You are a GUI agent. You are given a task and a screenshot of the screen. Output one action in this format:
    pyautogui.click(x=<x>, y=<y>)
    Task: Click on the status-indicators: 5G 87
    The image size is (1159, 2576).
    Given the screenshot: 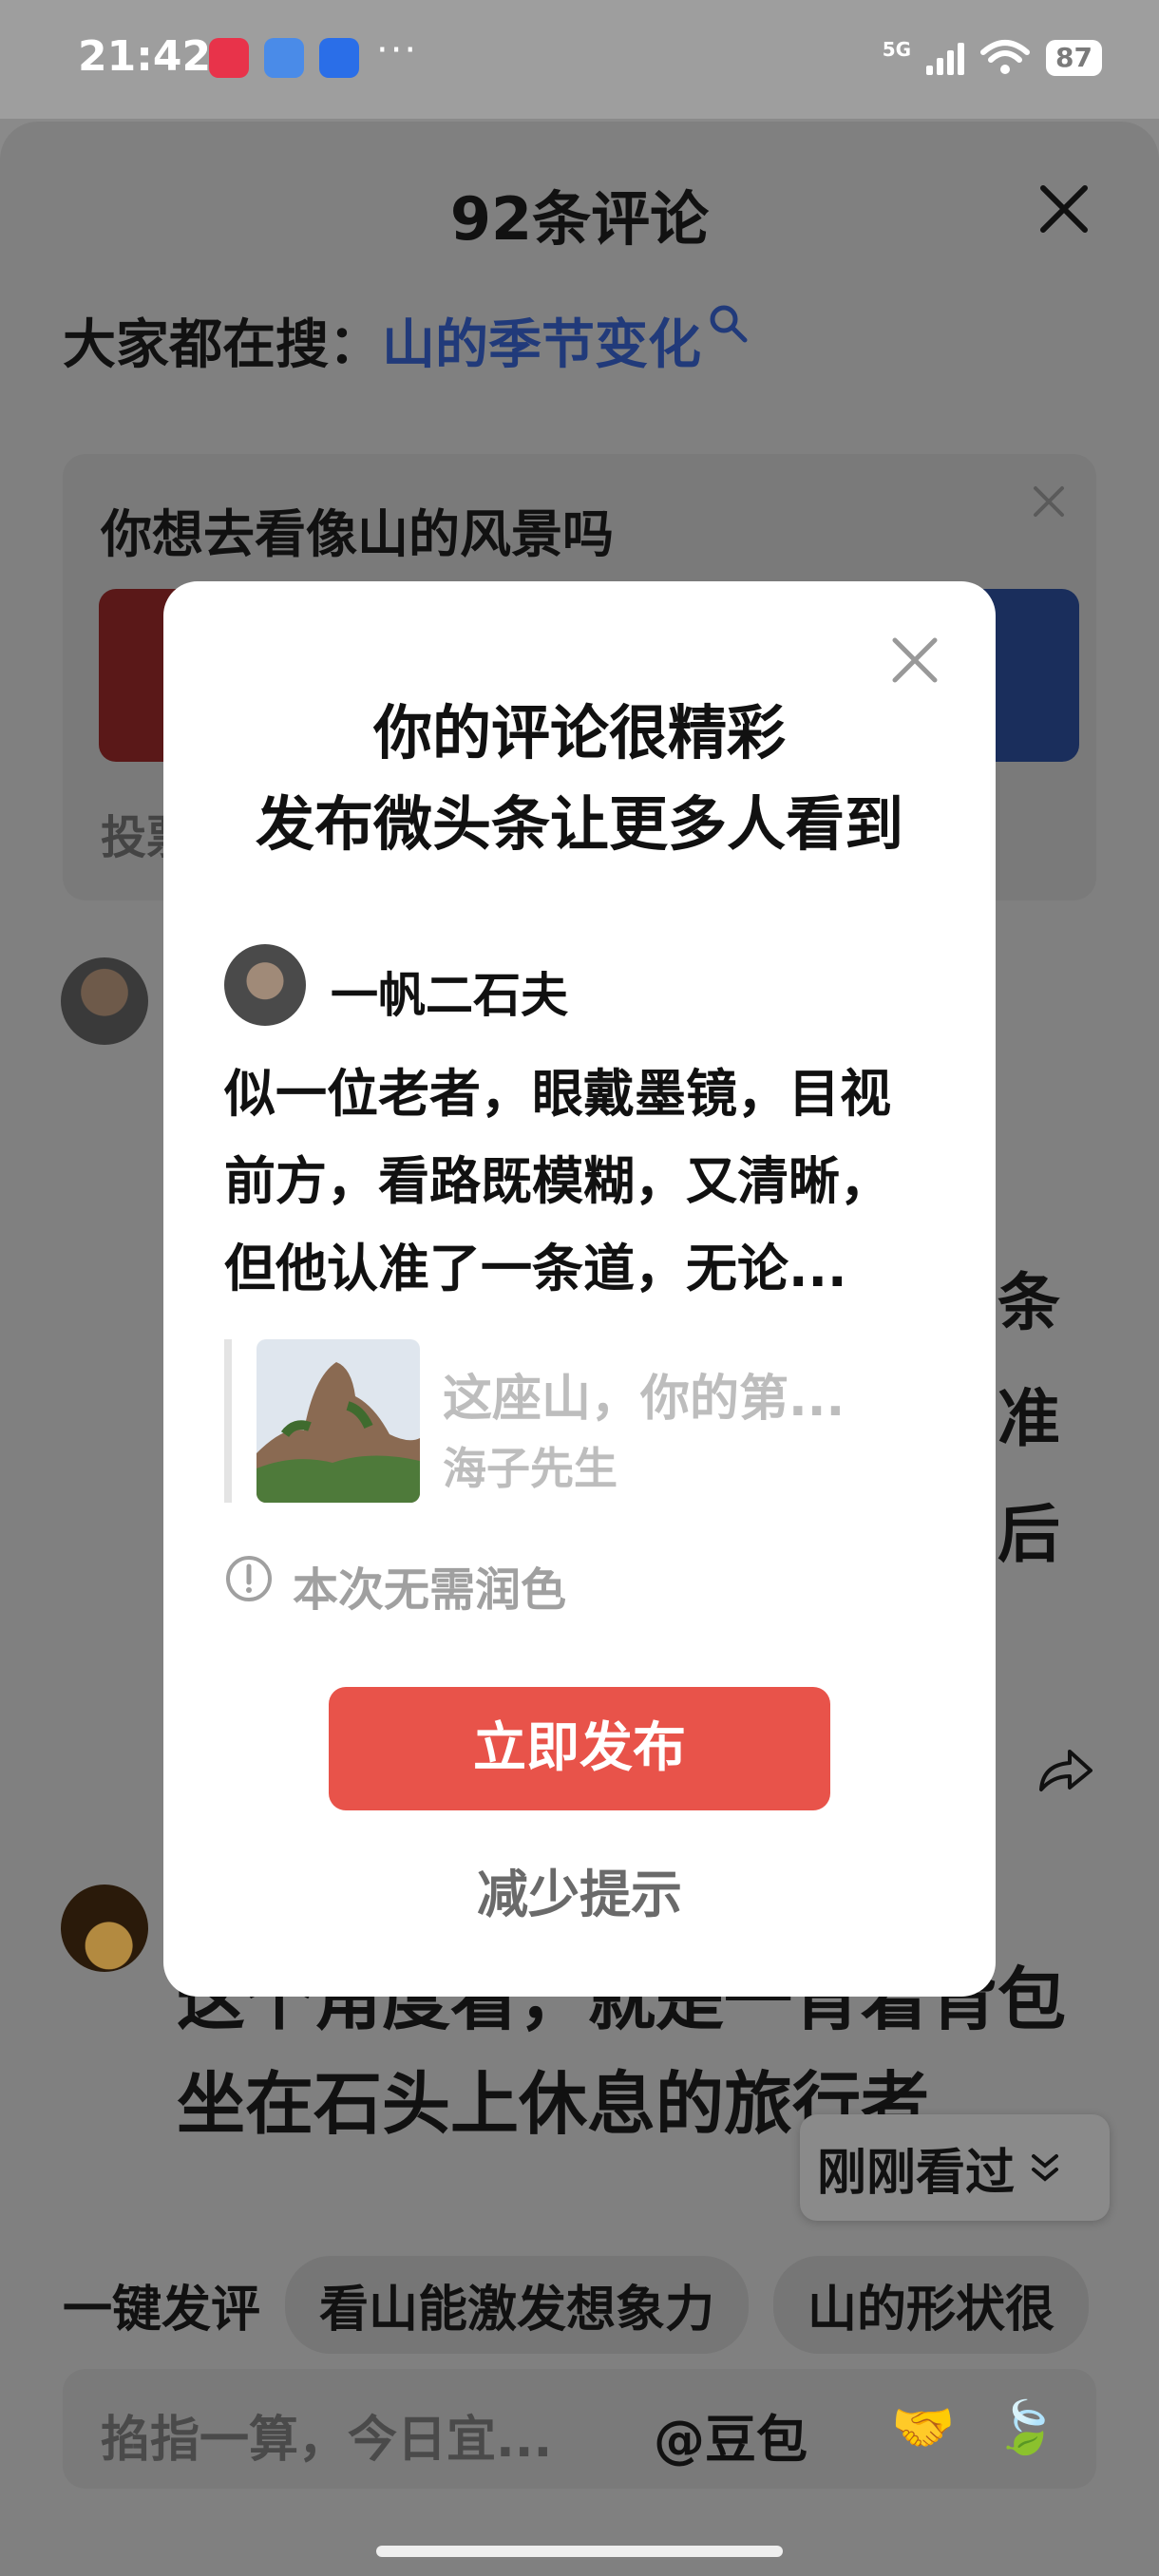 What is the action you would take?
    pyautogui.click(x=992, y=58)
    